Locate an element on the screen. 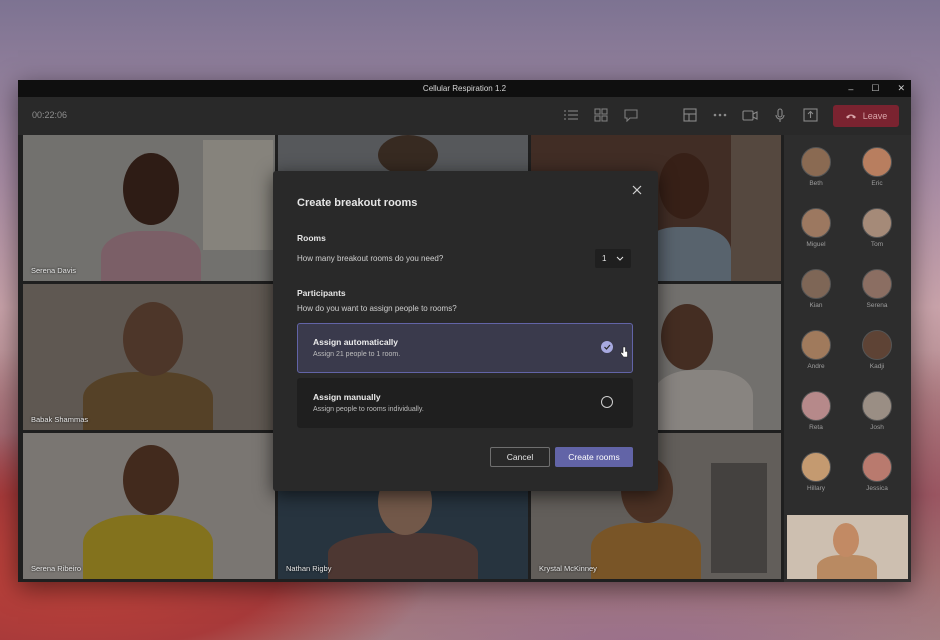 Image resolution: width=940 pixels, height=640 pixels. leave-button: Leave is located at coordinates (866, 116).